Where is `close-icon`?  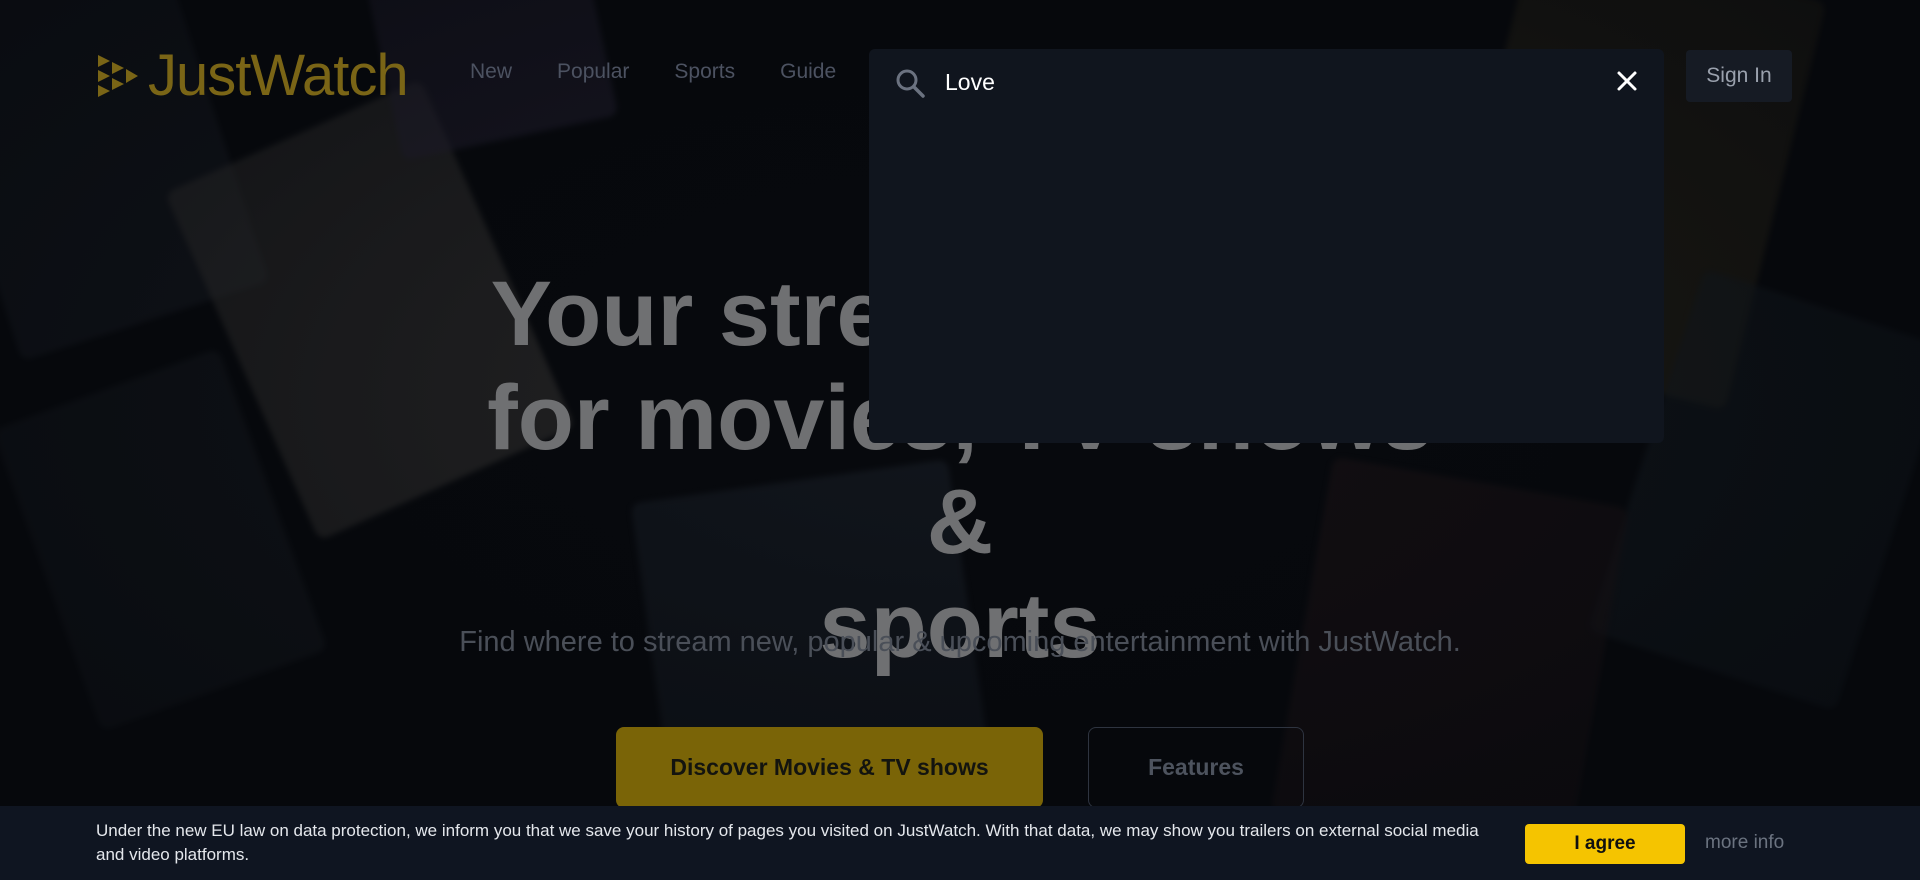 close-icon is located at coordinates (1627, 81).